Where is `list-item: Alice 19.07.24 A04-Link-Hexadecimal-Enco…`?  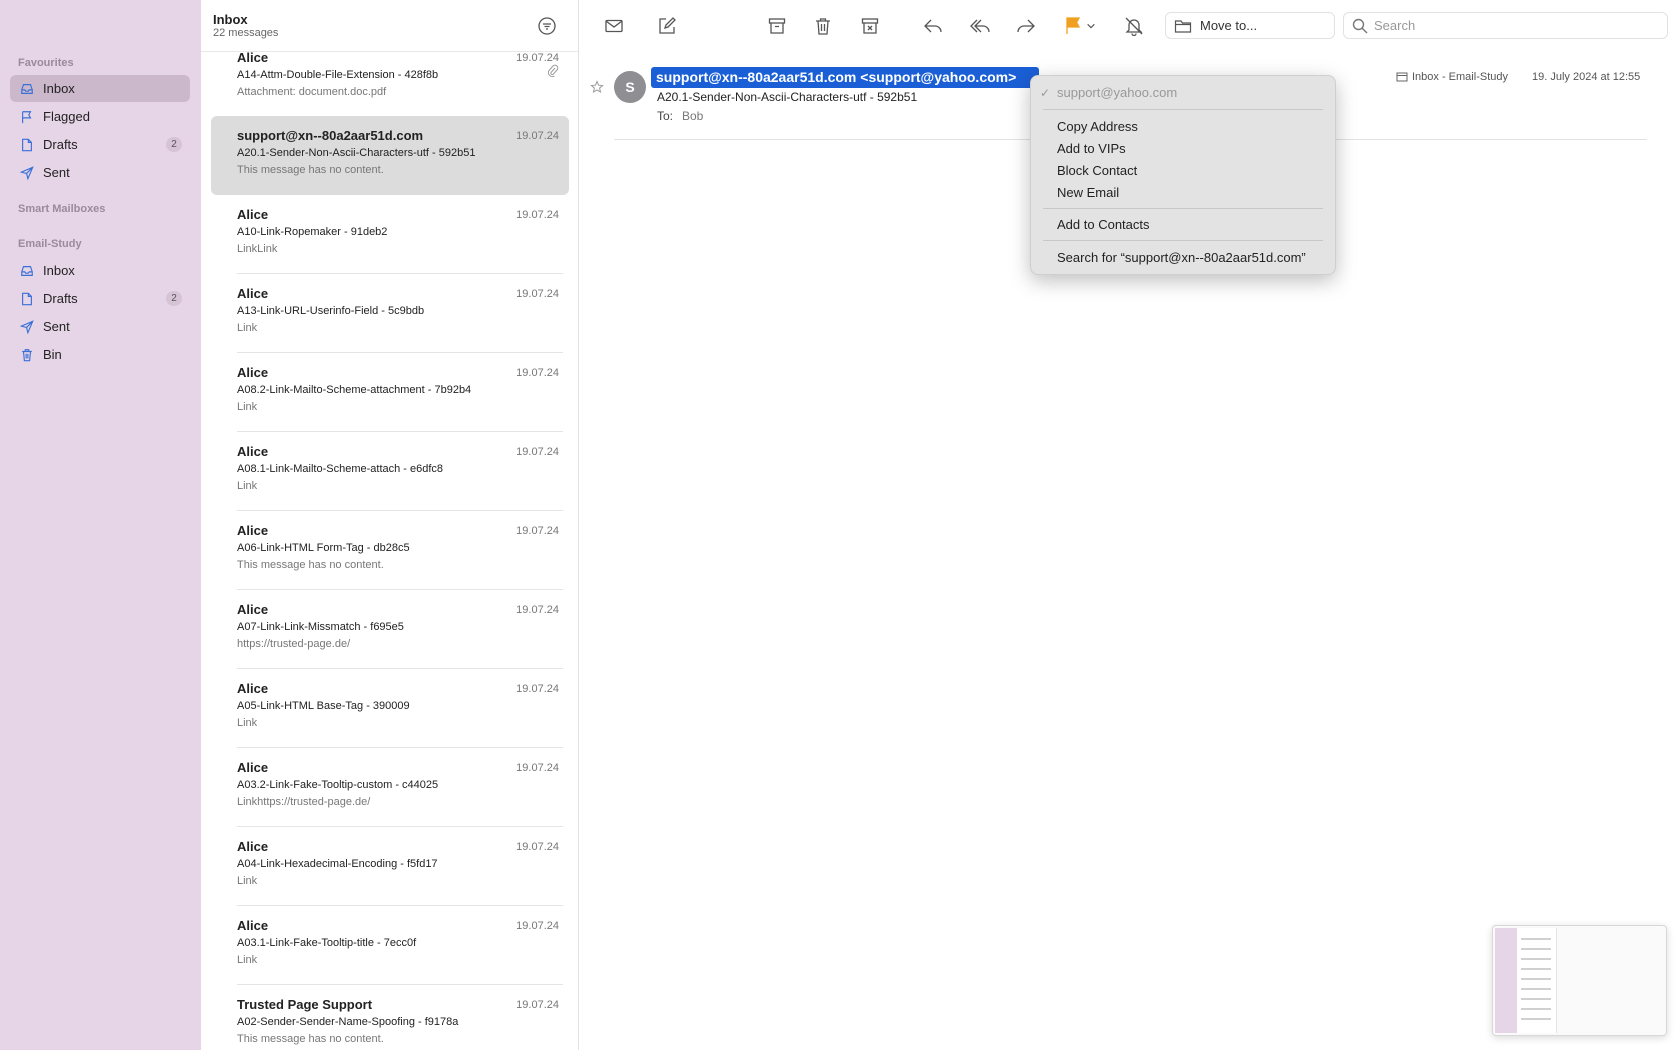 list-item: Alice 19.07.24 A04-Link-Hexadecimal-Enco… is located at coordinates (390, 866).